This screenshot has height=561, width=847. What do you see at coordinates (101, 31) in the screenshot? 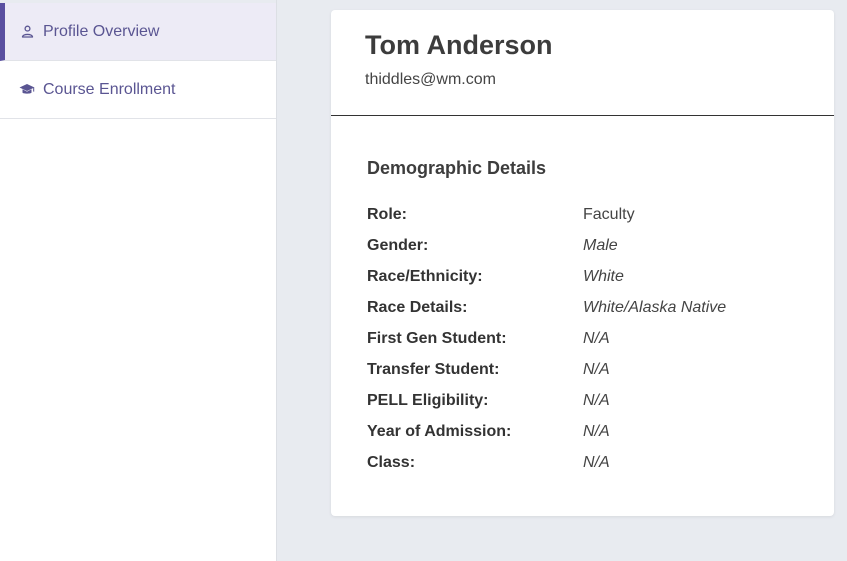
I see `sidebar-item-label: Profile Overview` at bounding box center [101, 31].